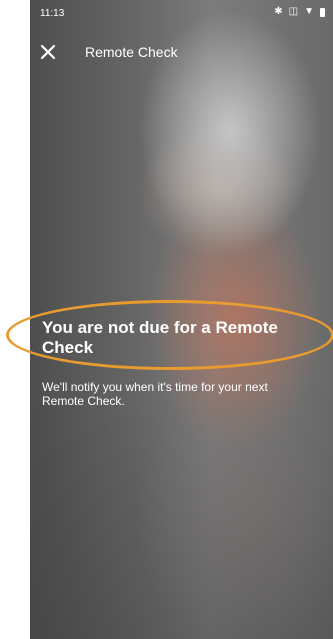  Describe the element at coordinates (309, 11) in the screenshot. I see `wifi-icon: ▼` at that location.